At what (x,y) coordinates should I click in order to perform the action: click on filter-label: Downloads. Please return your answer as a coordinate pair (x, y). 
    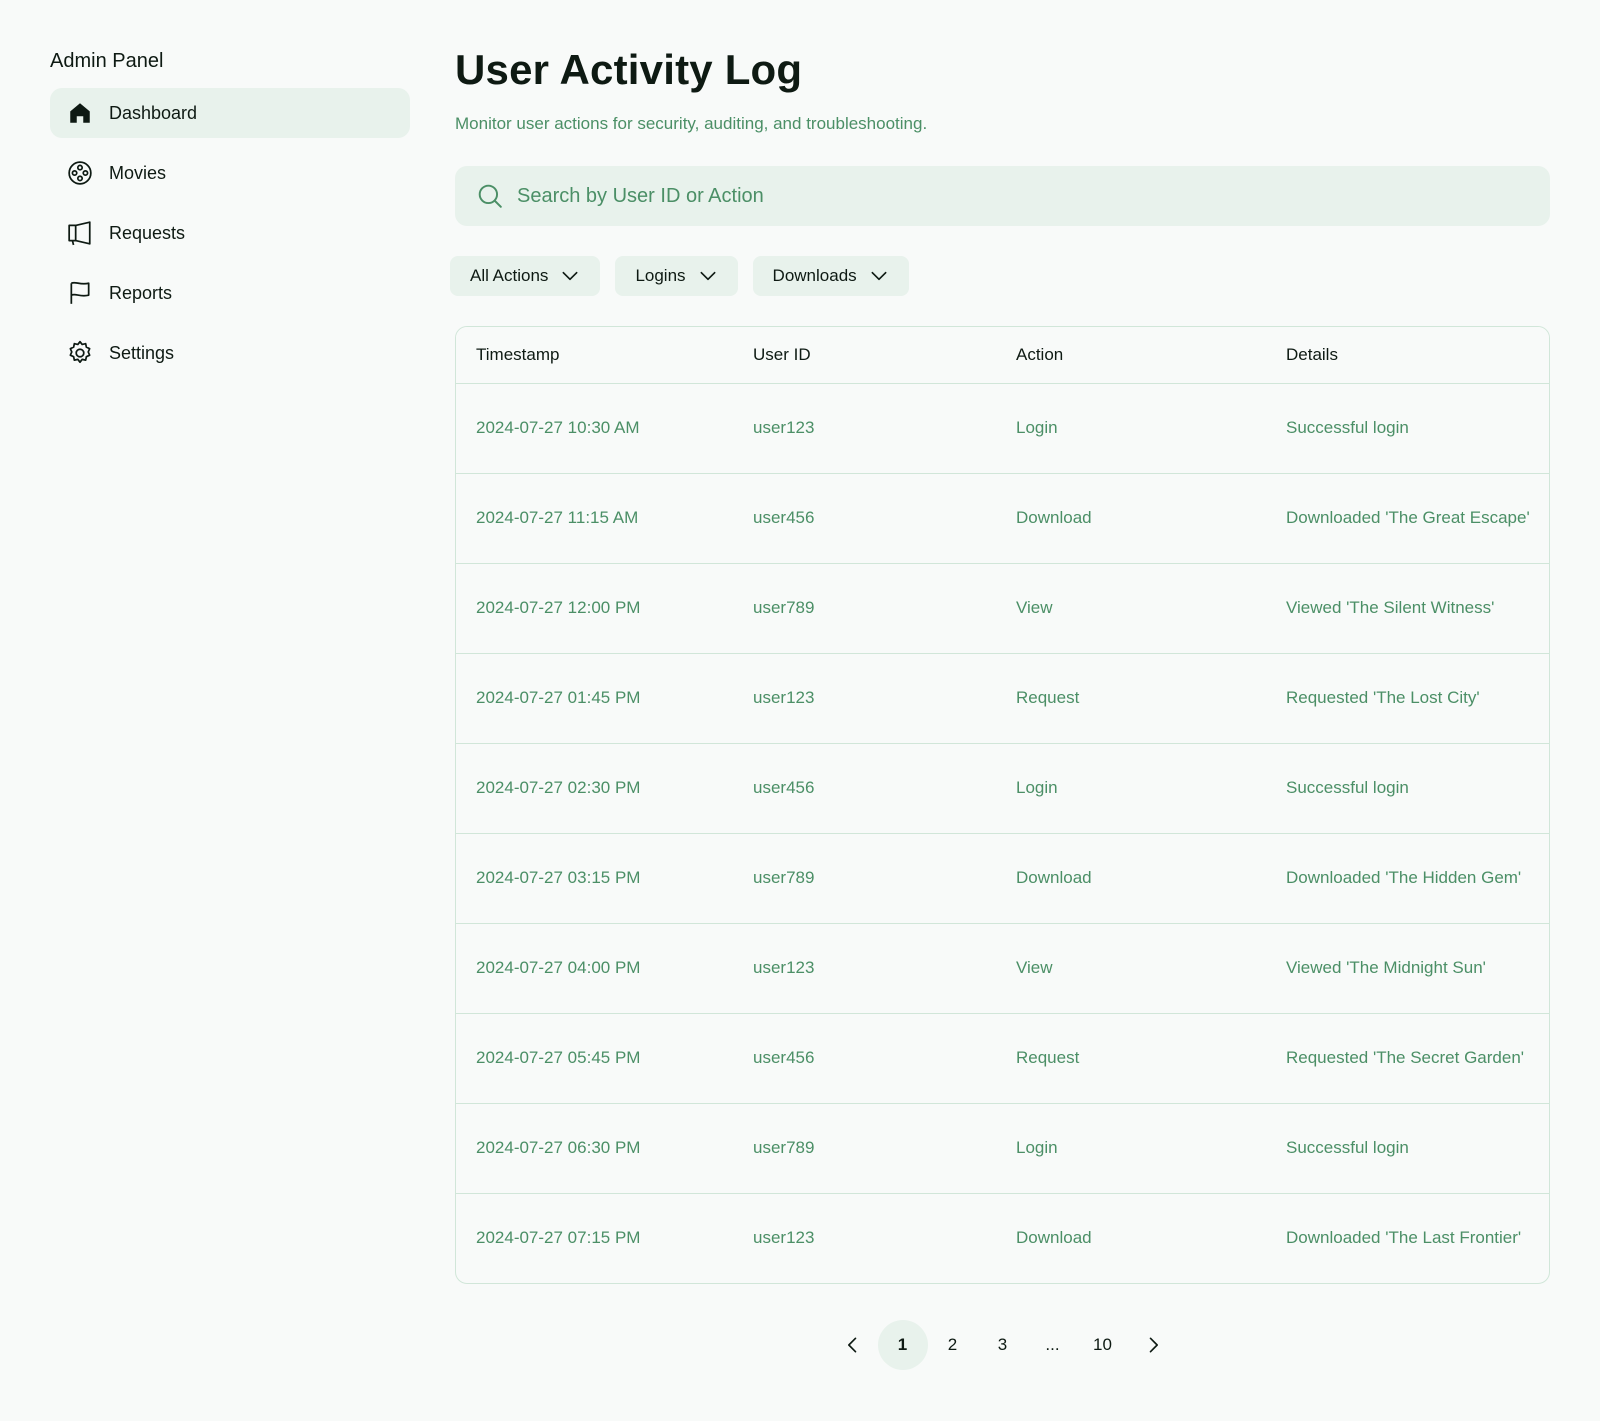
    Looking at the image, I should click on (814, 275).